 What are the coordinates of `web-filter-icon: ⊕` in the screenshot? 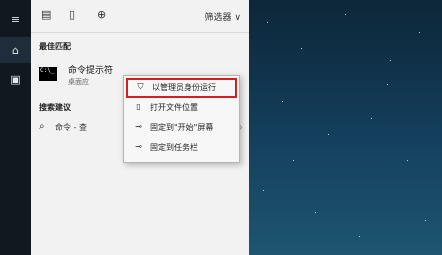 It's located at (101, 14).